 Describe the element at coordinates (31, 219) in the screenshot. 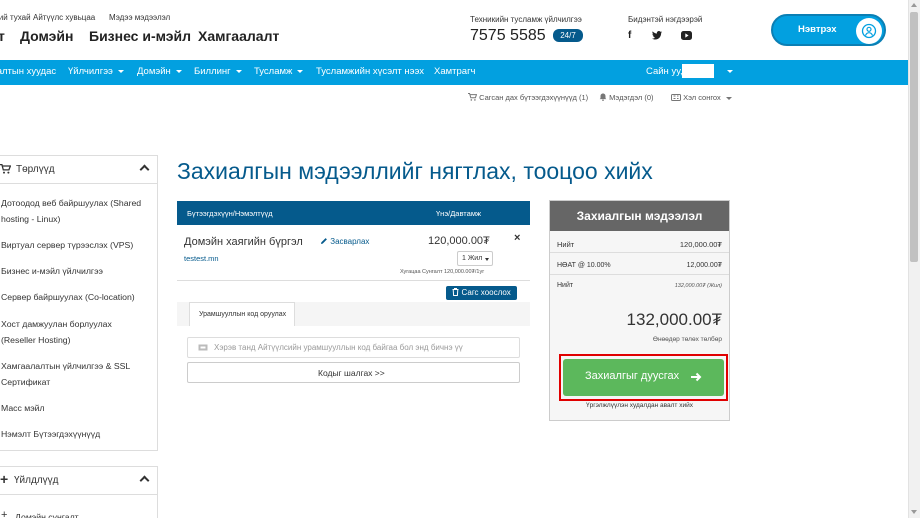

I see `category-label-line2: hosting - Linux)` at that location.